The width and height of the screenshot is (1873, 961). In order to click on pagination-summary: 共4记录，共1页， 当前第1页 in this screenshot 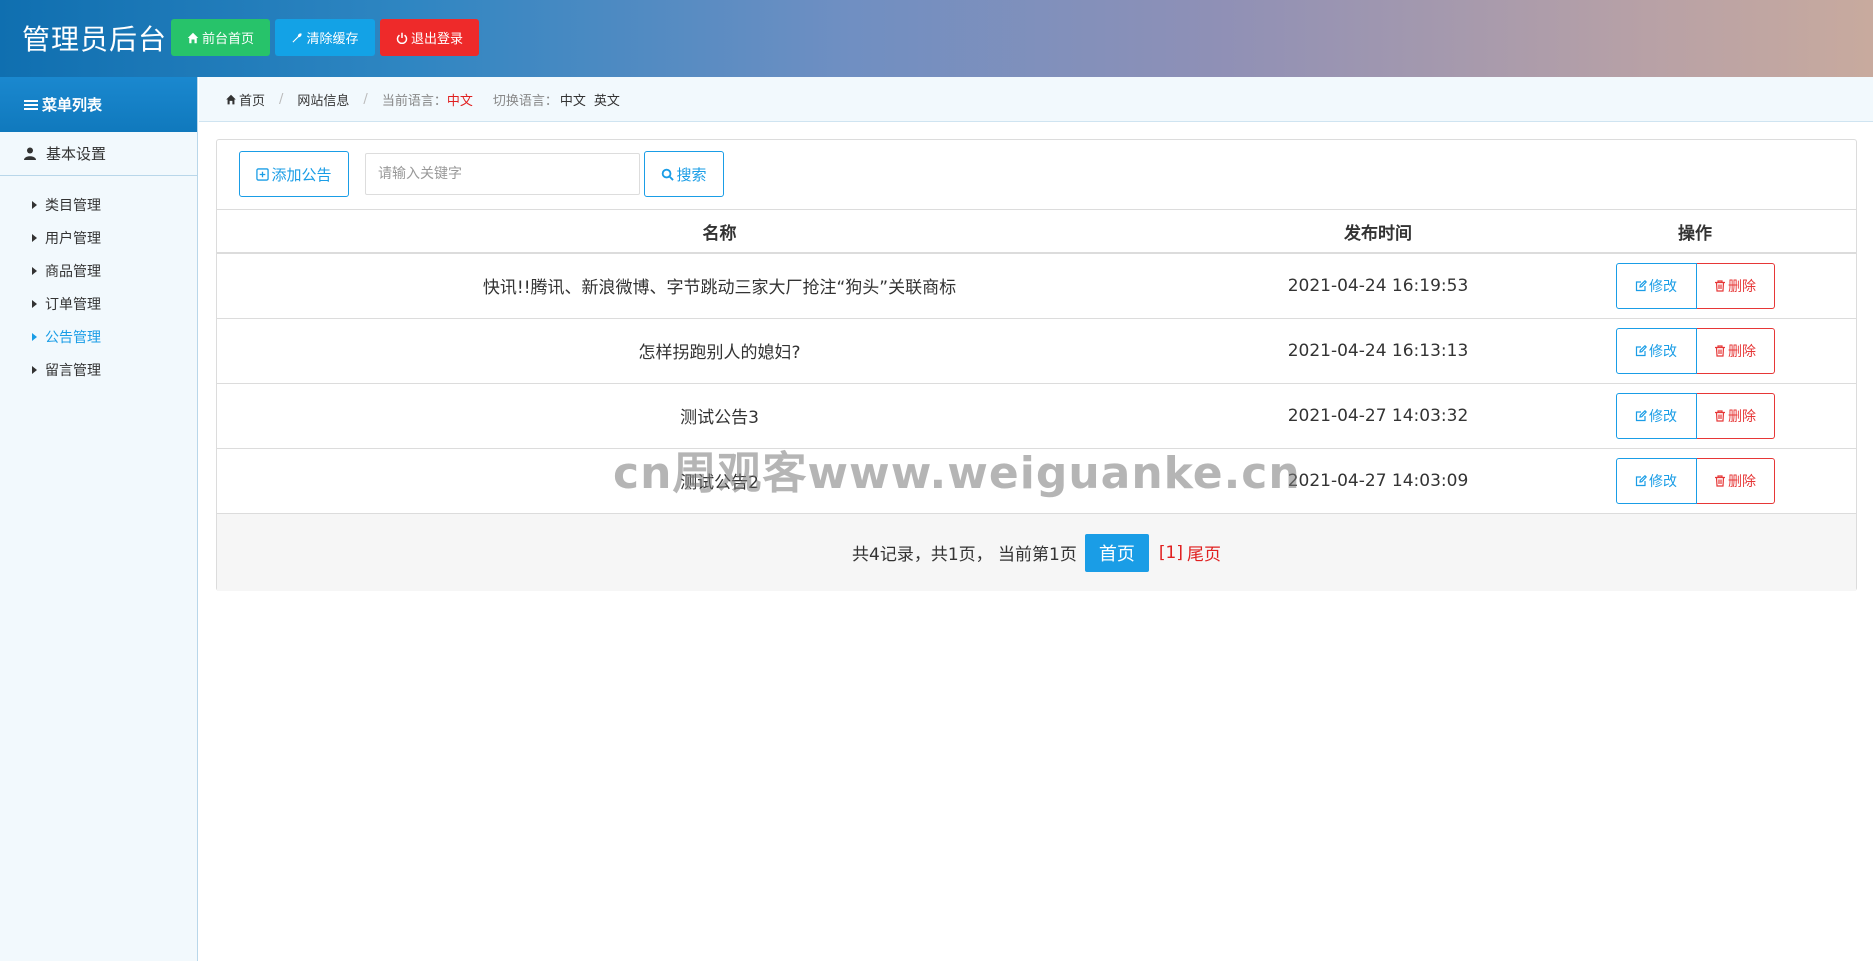, I will do `click(964, 555)`.